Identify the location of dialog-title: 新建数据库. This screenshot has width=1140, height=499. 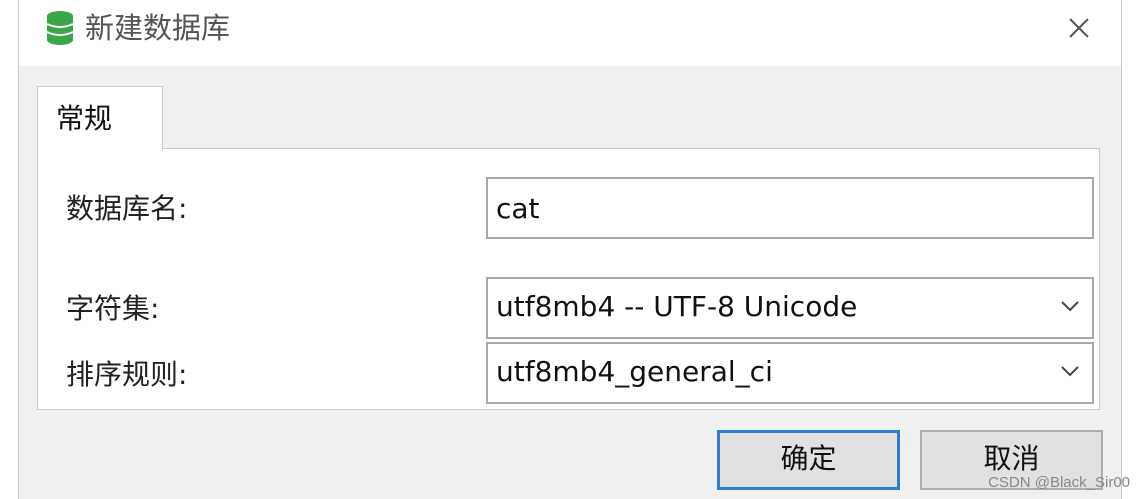
(158, 28).